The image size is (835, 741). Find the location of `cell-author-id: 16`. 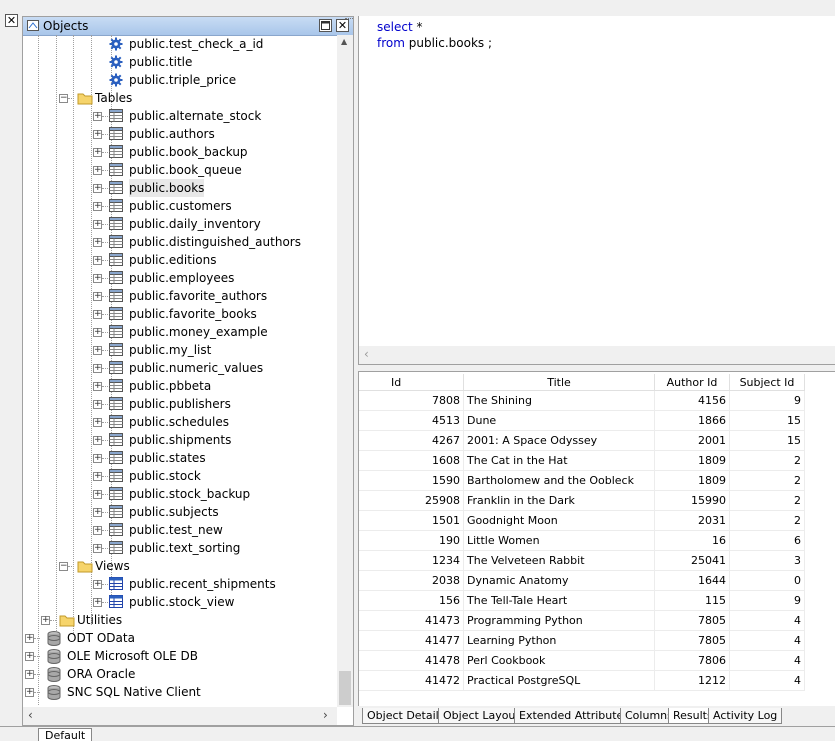

cell-author-id: 16 is located at coordinates (692, 540).